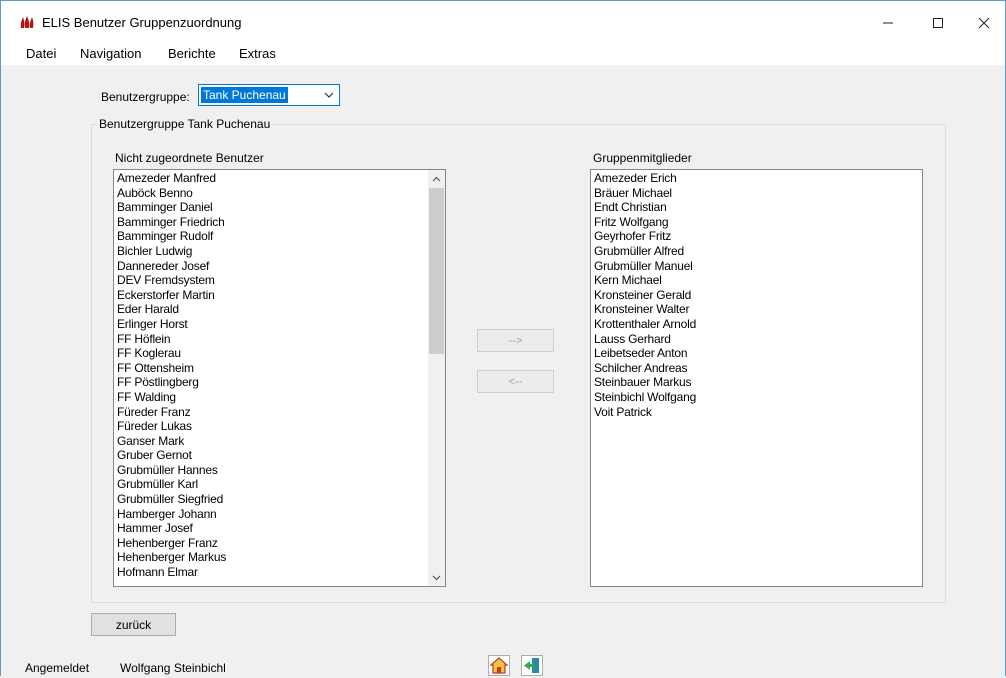 This screenshot has width=1006, height=678. What do you see at coordinates (645, 280) in the screenshot?
I see `list-item: Kern Michael` at bounding box center [645, 280].